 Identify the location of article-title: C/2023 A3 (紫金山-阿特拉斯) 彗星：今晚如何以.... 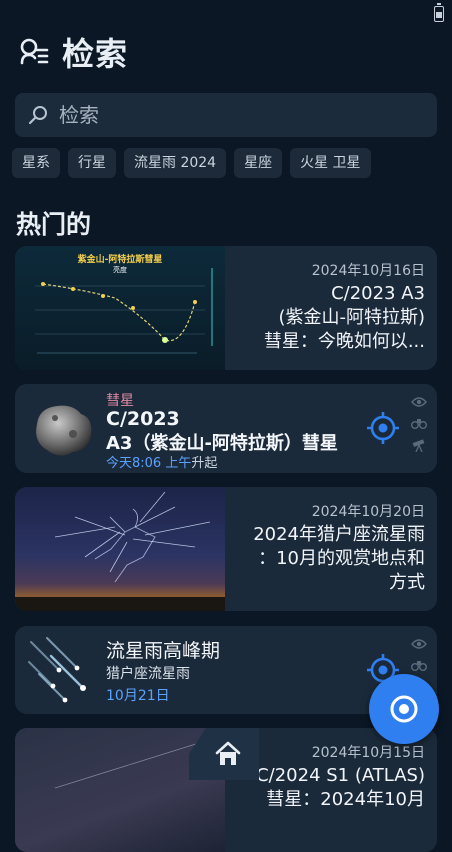
(344, 318).